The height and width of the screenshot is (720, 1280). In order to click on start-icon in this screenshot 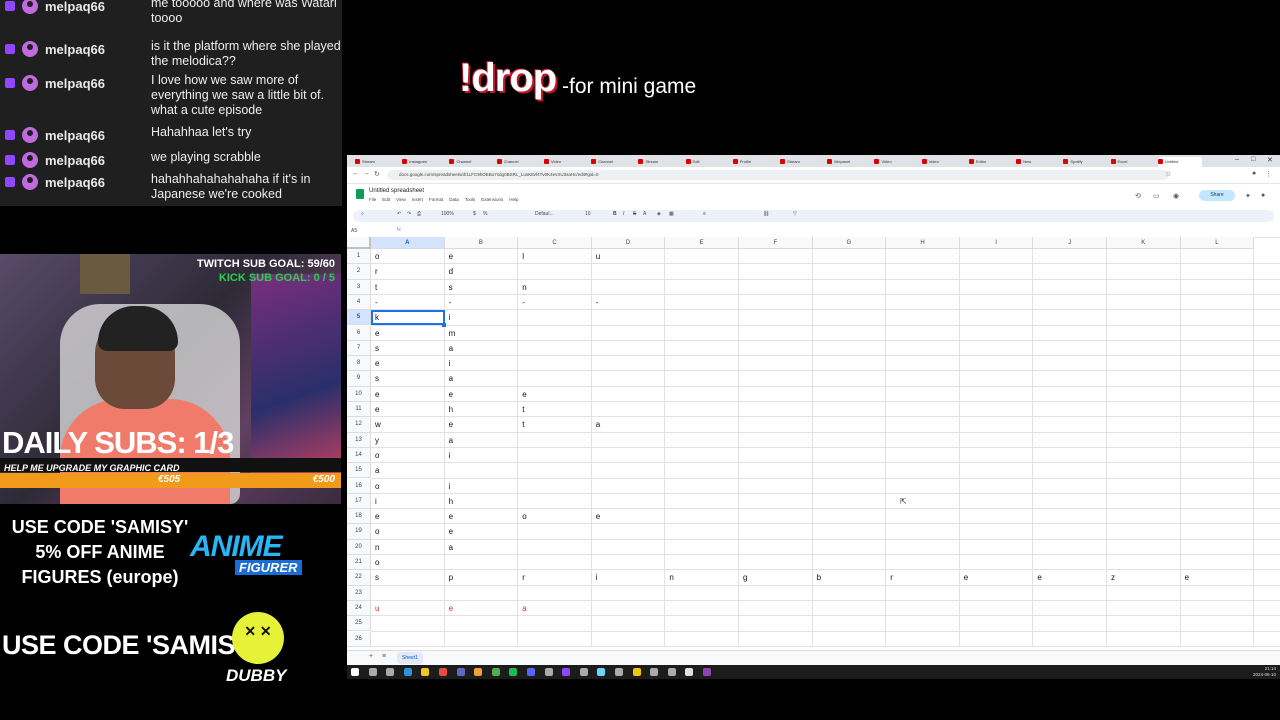, I will do `click(355, 672)`.